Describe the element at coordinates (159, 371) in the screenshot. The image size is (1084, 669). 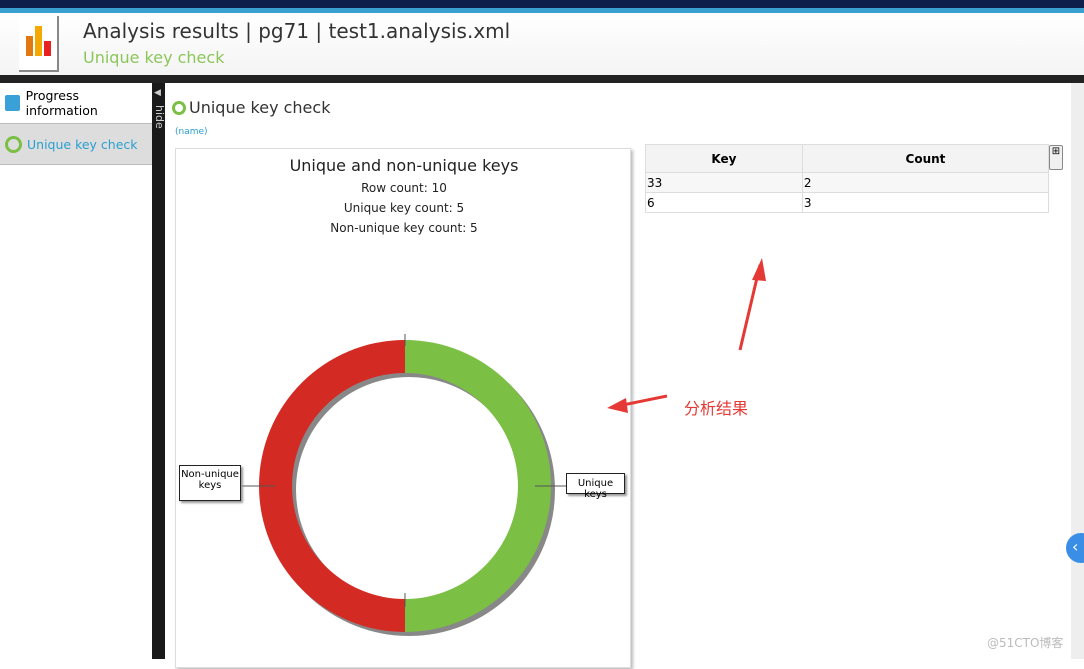
I see `sidebar-hide-toggle: ◀ hide` at that location.